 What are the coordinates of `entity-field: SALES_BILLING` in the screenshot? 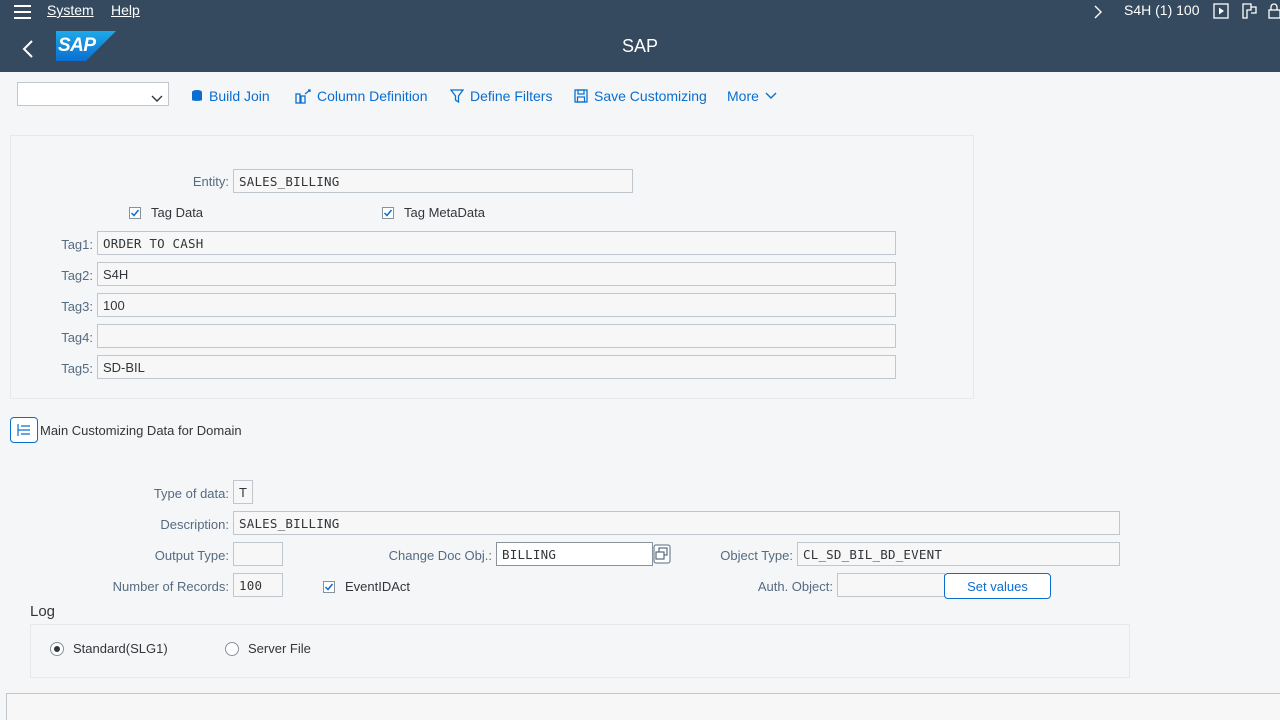 It's located at (433, 181).